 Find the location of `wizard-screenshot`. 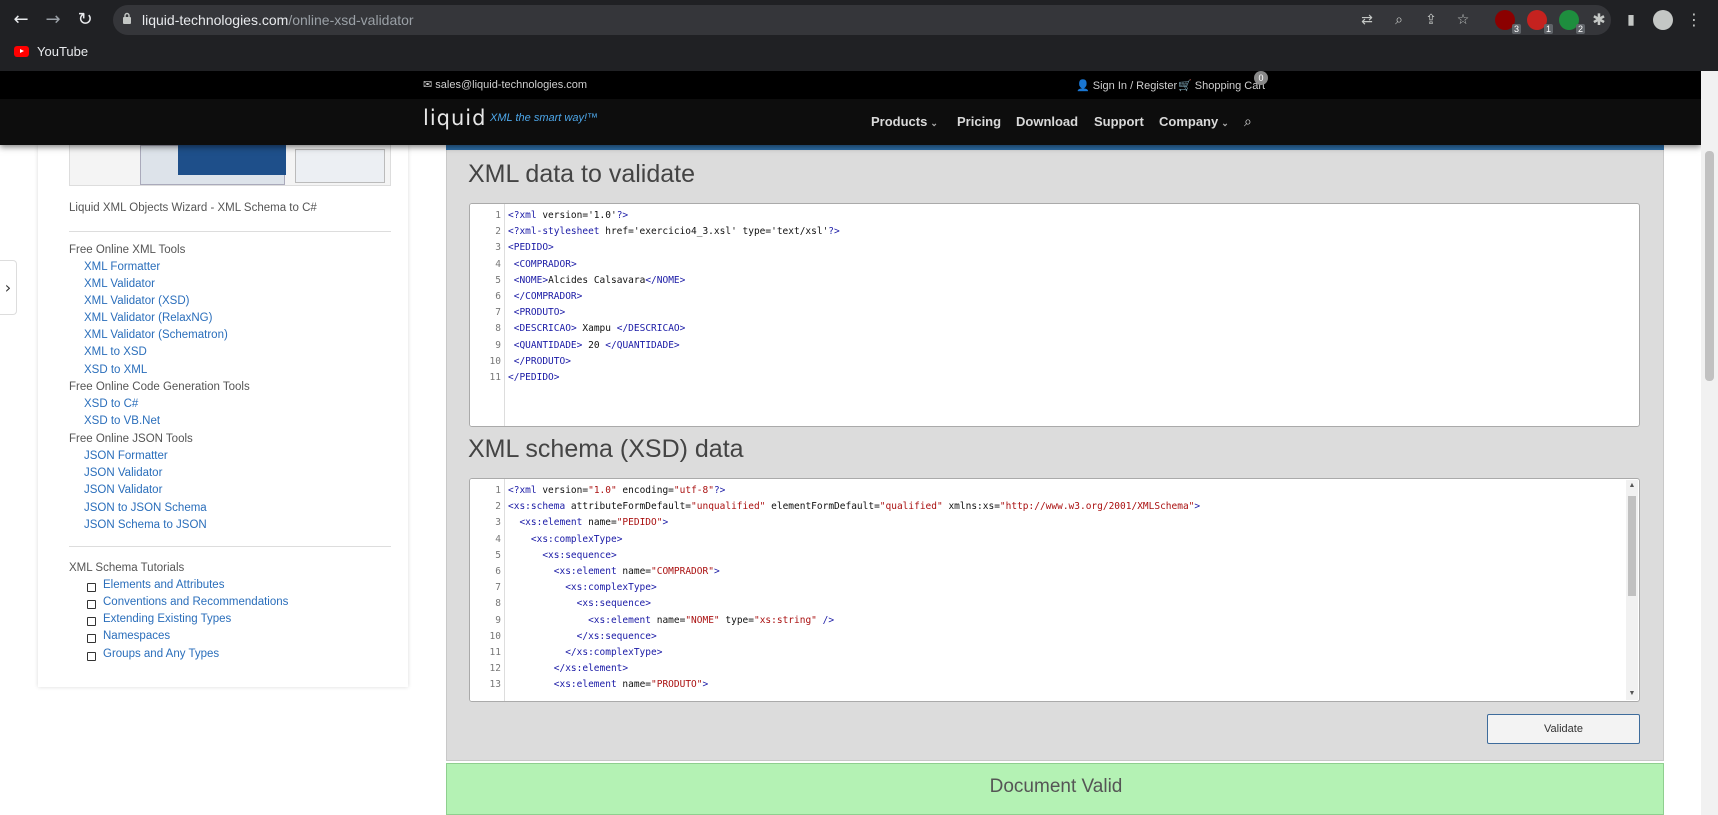

wizard-screenshot is located at coordinates (230, 165).